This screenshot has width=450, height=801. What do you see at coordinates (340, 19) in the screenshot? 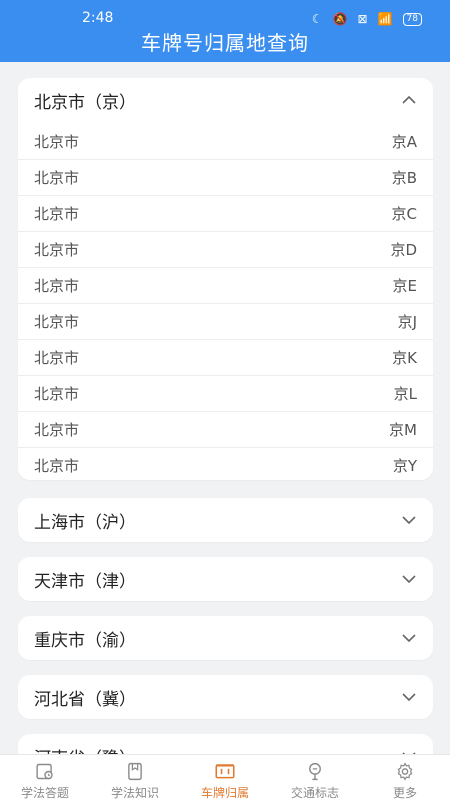
I see `mute-icon: 🔕` at bounding box center [340, 19].